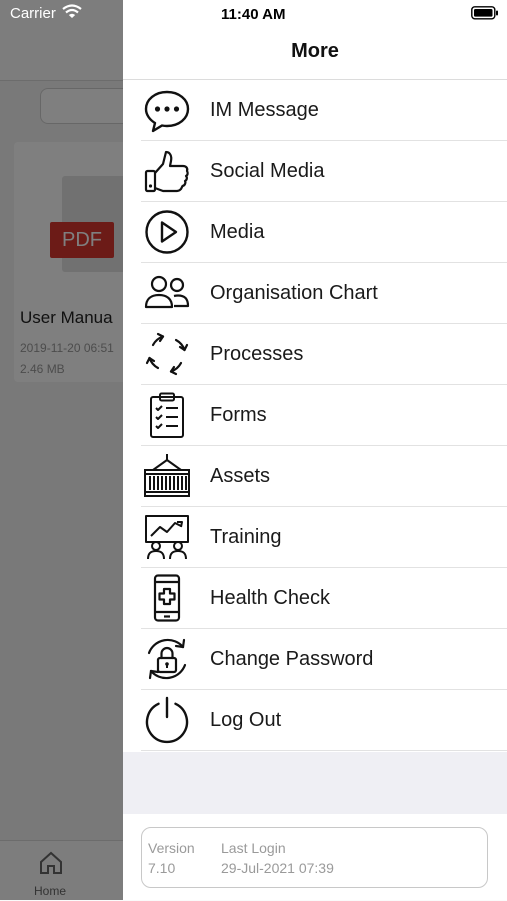 This screenshot has width=507, height=901. What do you see at coordinates (167, 598) in the screenshot?
I see `medical-phone-icon` at bounding box center [167, 598].